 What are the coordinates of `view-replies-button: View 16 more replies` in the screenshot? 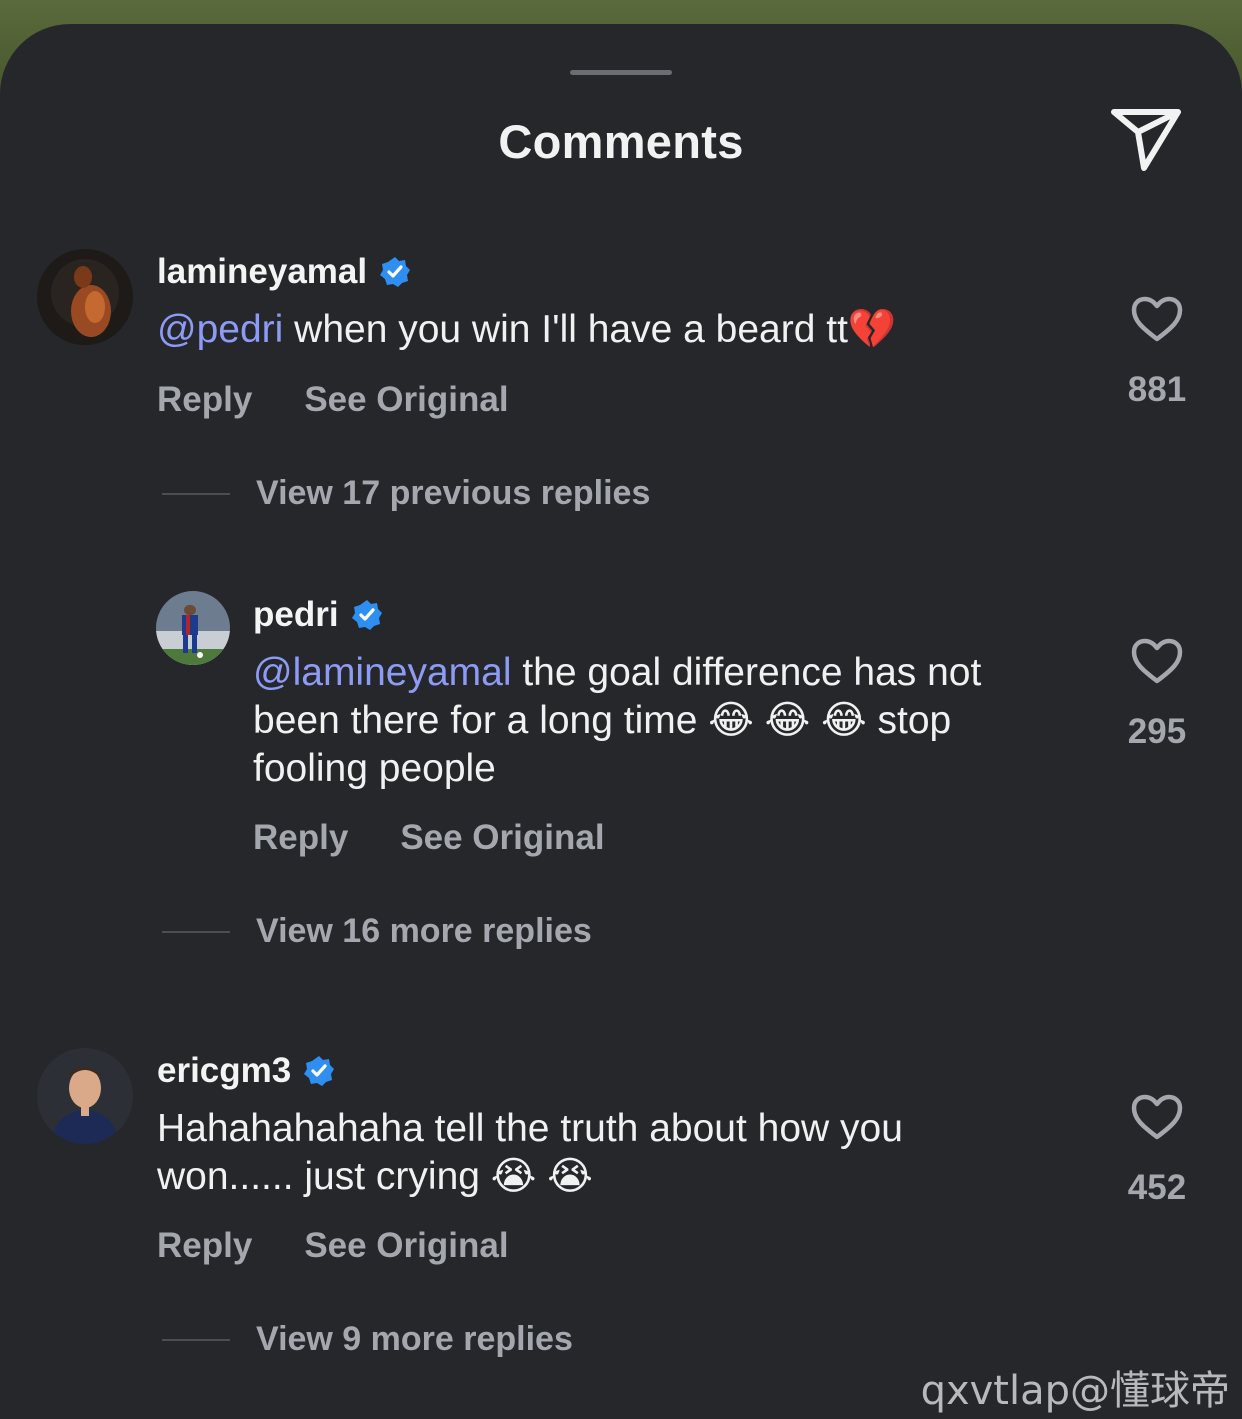 It's located at (377, 931).